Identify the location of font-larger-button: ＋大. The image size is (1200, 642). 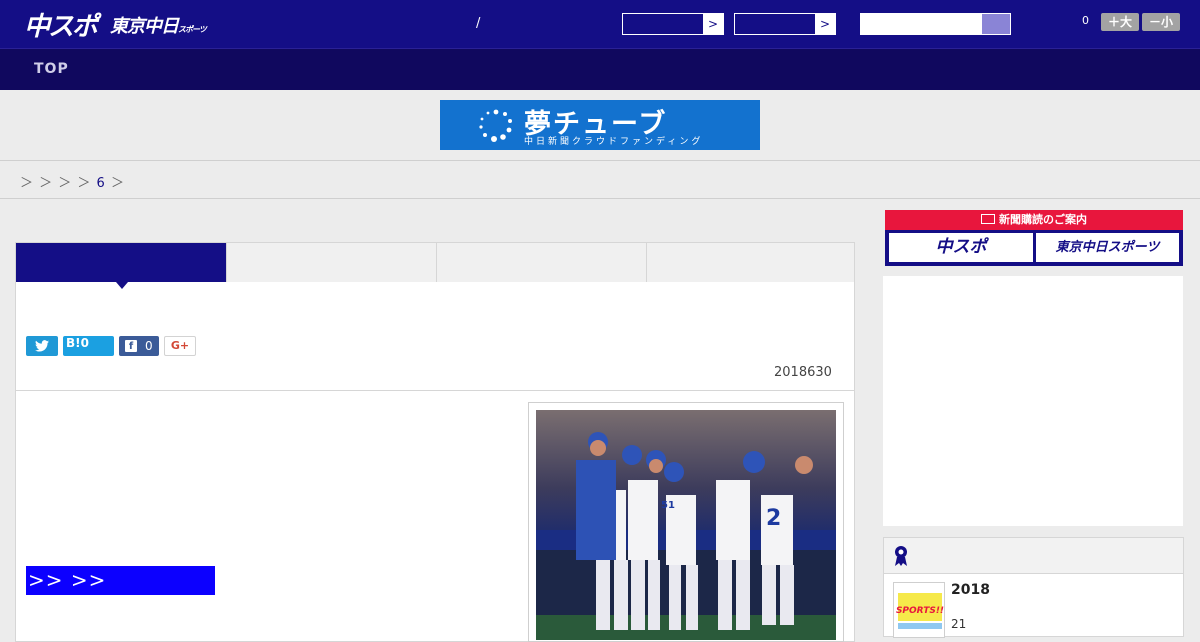
(1120, 22).